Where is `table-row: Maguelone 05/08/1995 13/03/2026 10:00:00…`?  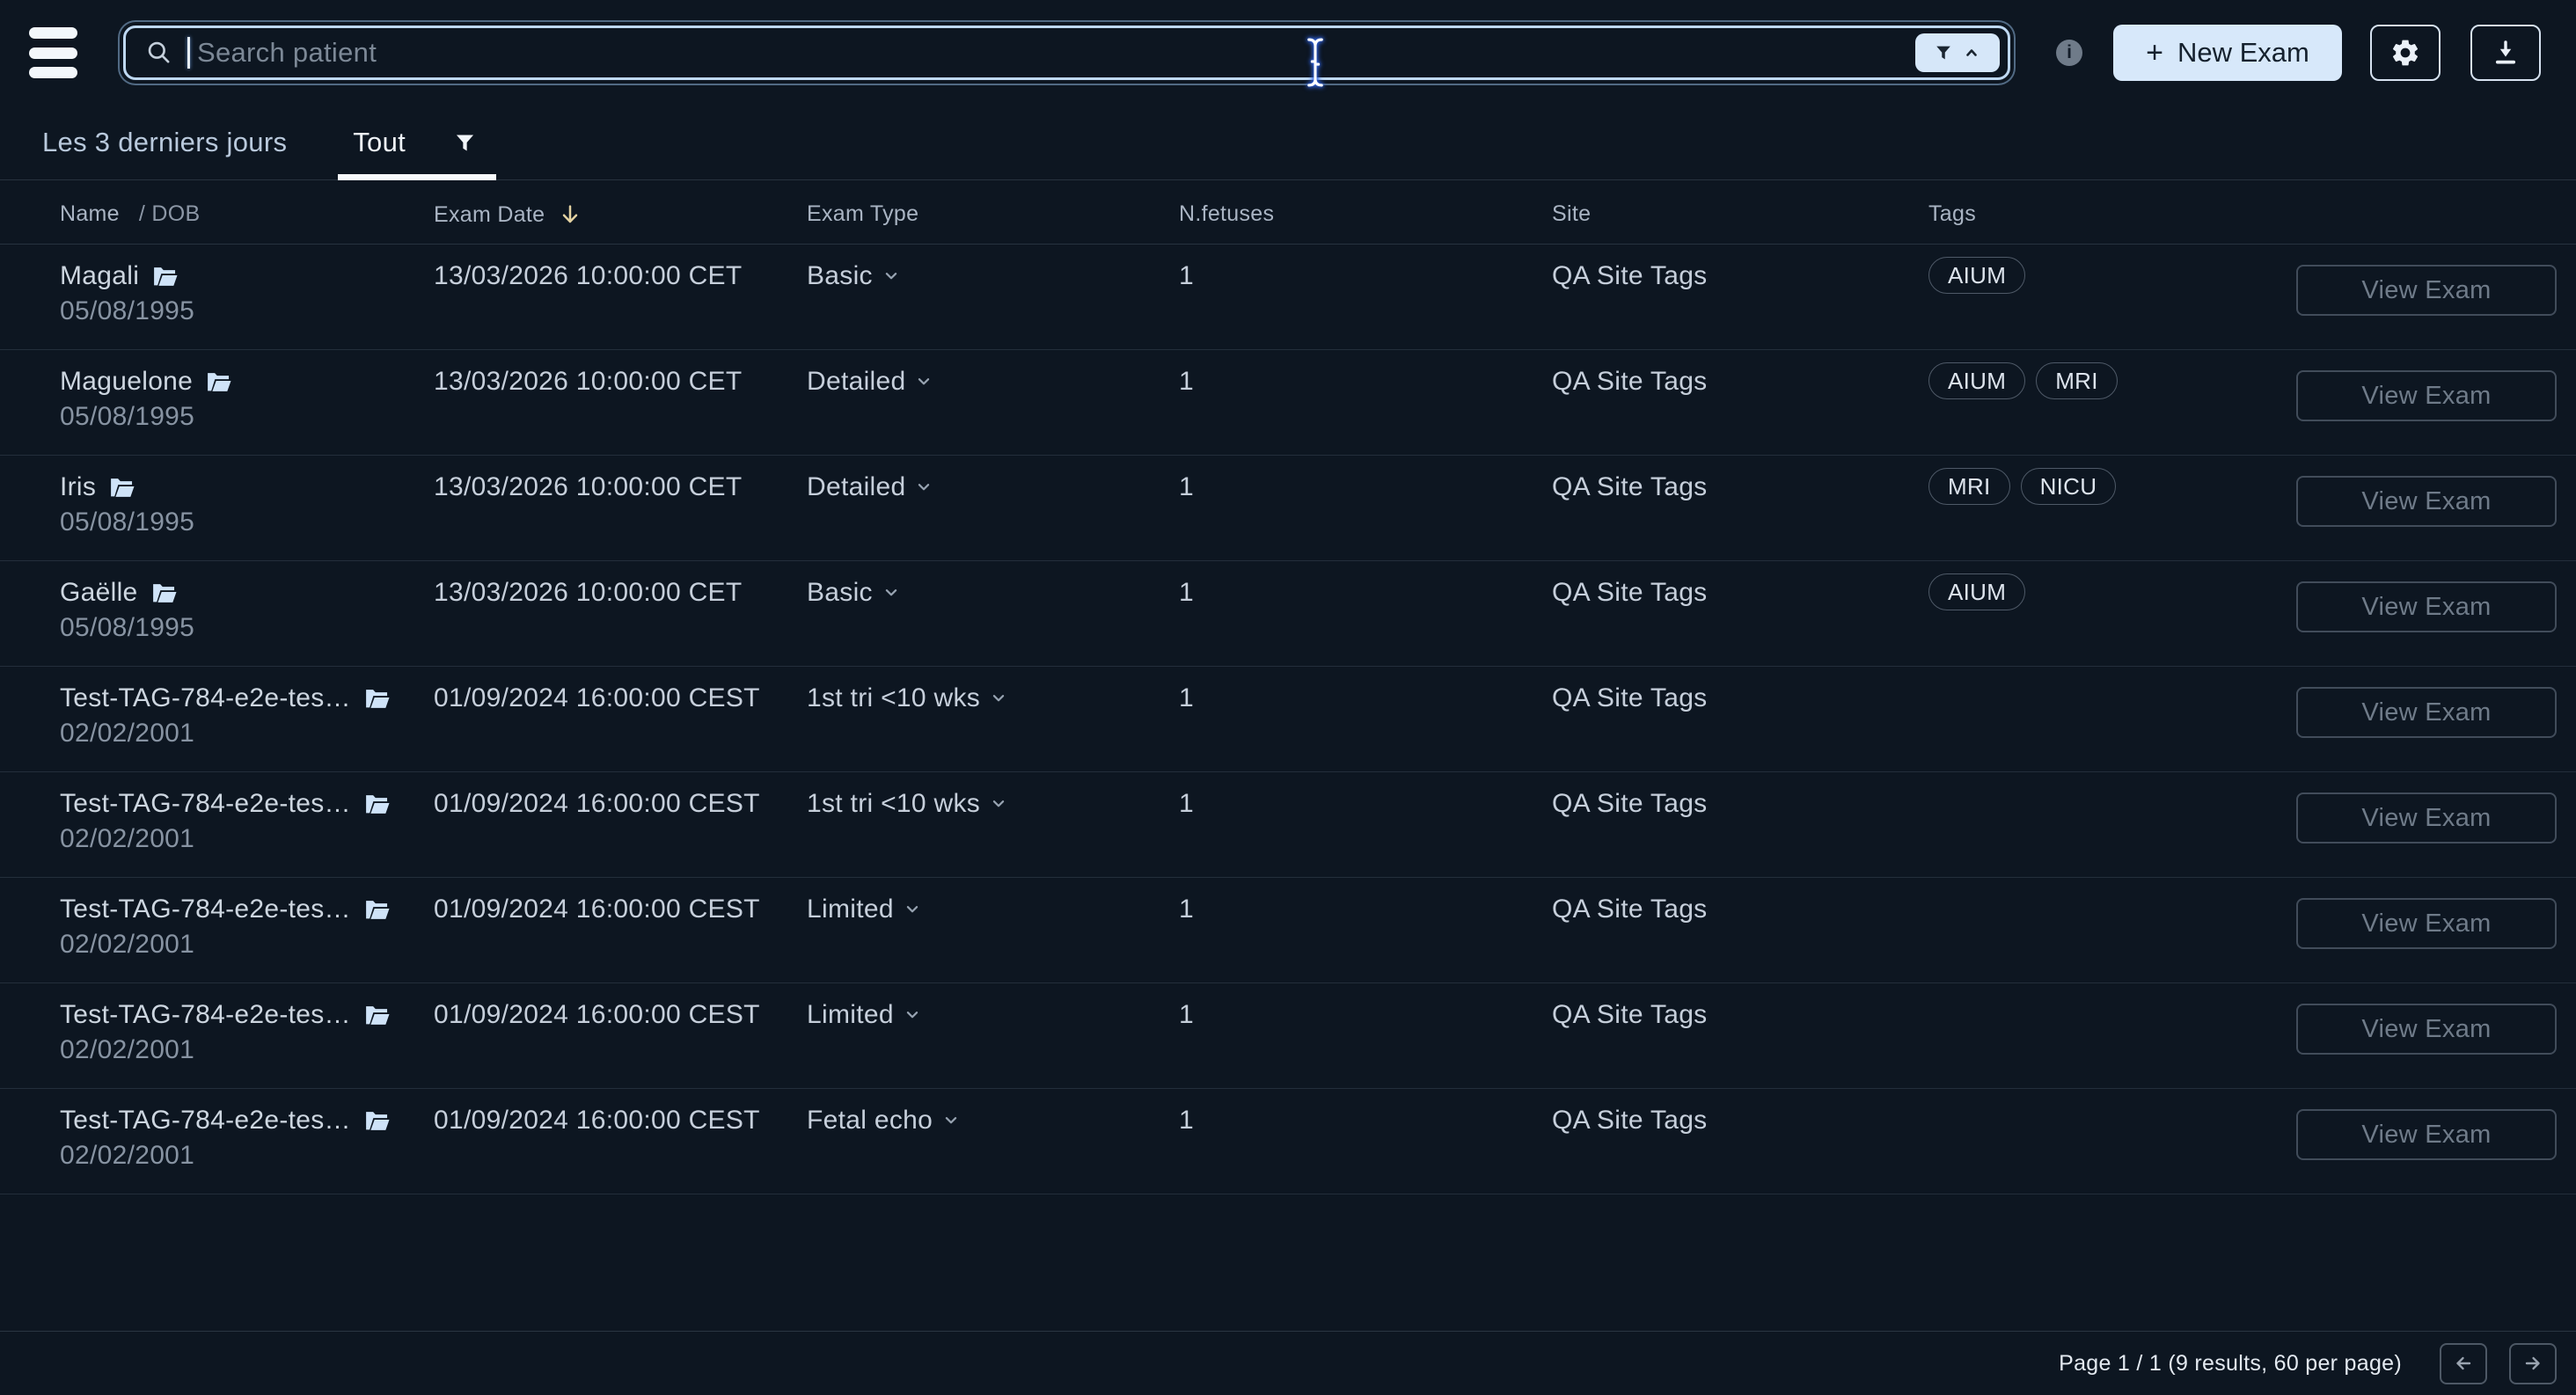 table-row: Maguelone 05/08/1995 13/03/2026 10:00:00… is located at coordinates (1288, 403).